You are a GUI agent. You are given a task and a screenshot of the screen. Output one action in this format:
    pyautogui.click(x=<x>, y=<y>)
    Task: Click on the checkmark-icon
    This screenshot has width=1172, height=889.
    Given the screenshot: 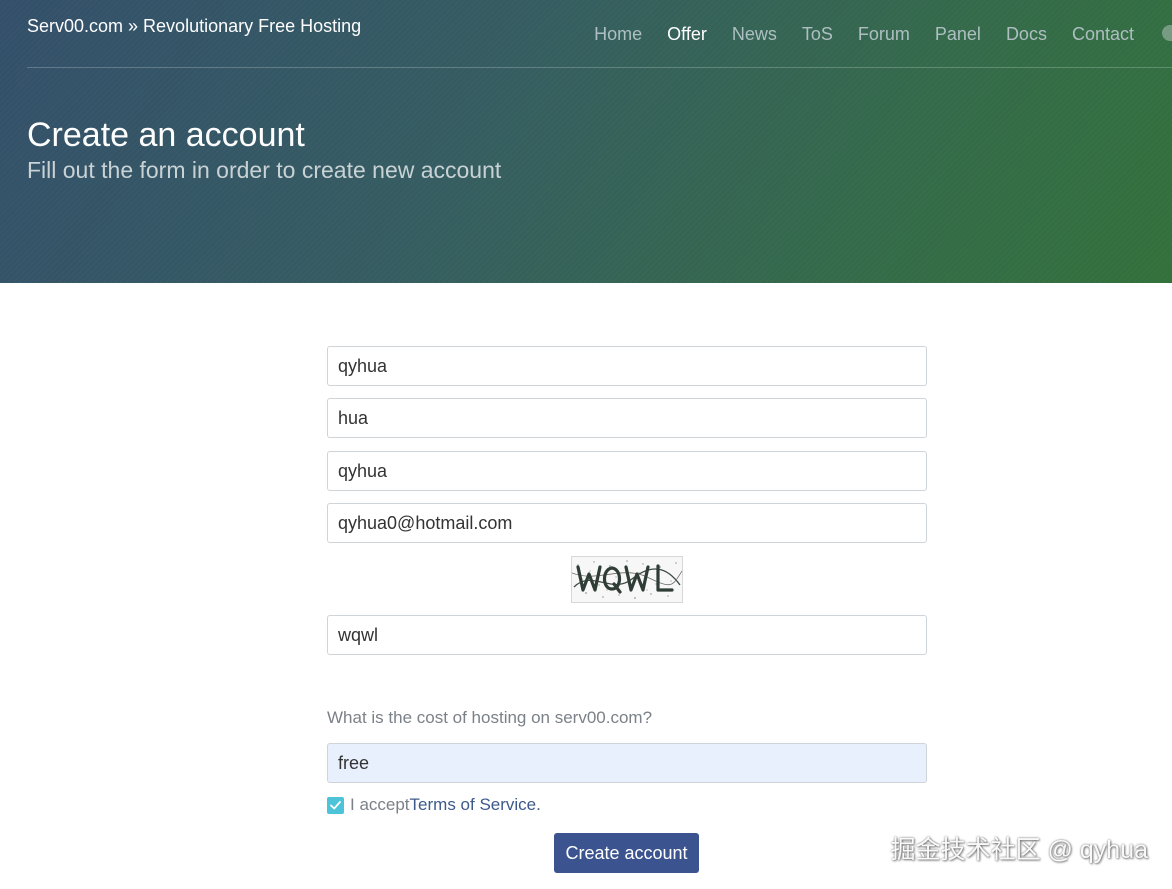 What is the action you would take?
    pyautogui.click(x=335, y=804)
    